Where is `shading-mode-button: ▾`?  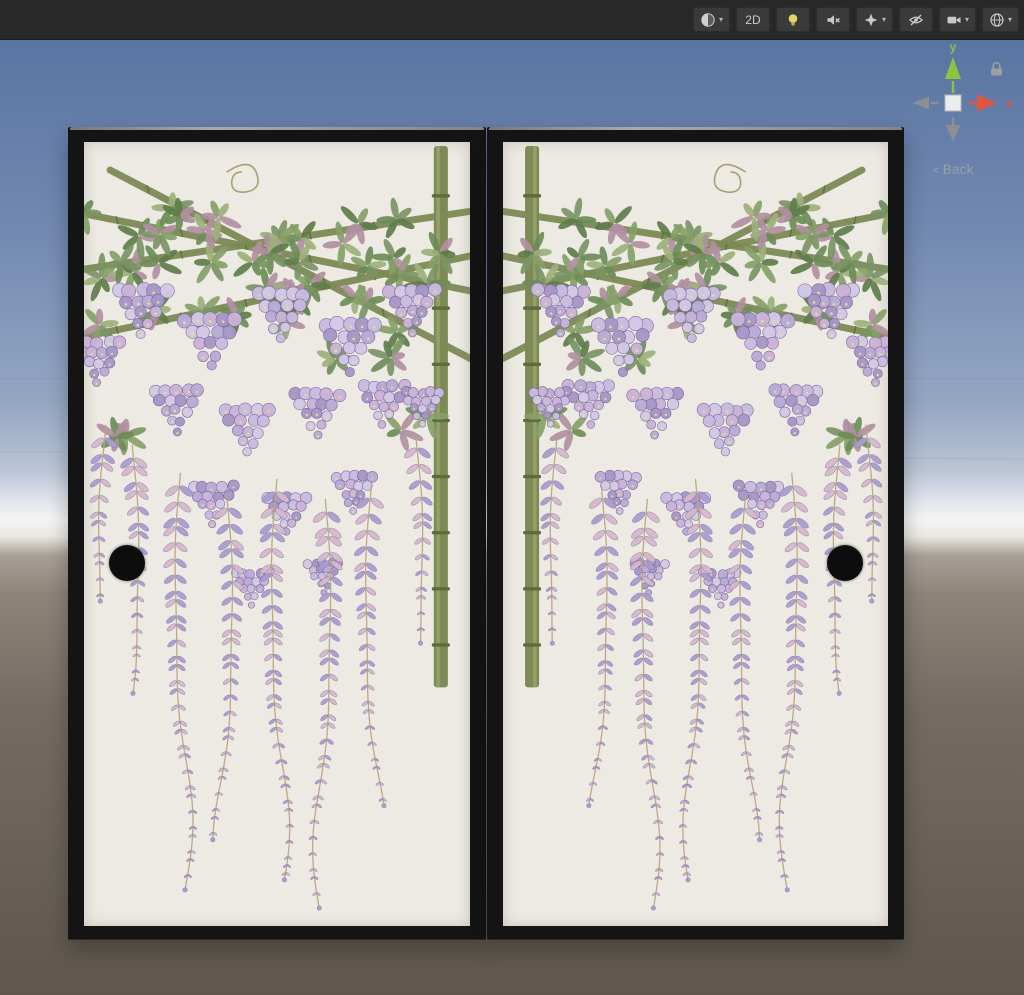 shading-mode-button: ▾ is located at coordinates (711, 19).